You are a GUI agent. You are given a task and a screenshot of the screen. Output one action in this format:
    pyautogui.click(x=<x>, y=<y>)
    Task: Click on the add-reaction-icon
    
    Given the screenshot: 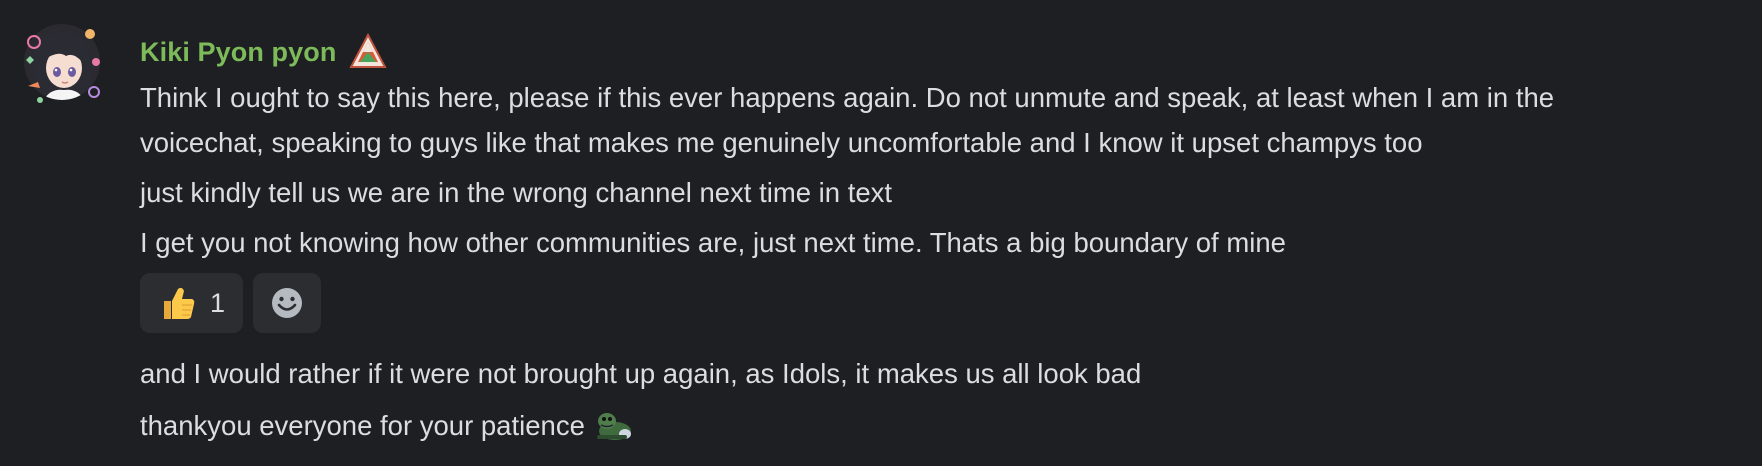 What is the action you would take?
    pyautogui.click(x=287, y=303)
    